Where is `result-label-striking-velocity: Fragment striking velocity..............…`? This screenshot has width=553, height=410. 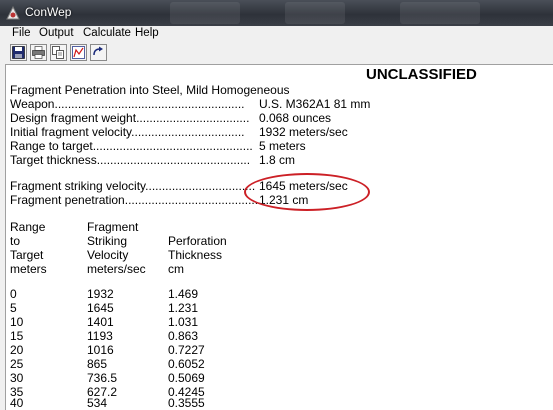 result-label-striking-velocity: Fragment striking velocity..............… is located at coordinates (133, 186).